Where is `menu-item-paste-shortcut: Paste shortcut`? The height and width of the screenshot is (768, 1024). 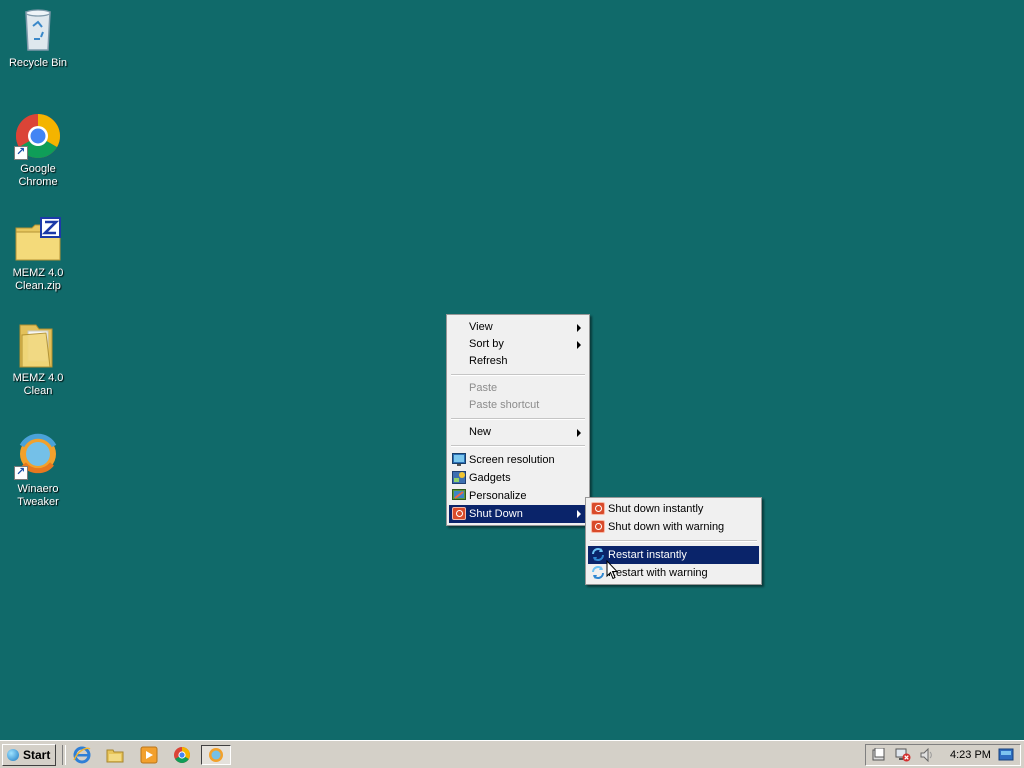
menu-item-paste-shortcut: Paste shortcut is located at coordinates (518, 405).